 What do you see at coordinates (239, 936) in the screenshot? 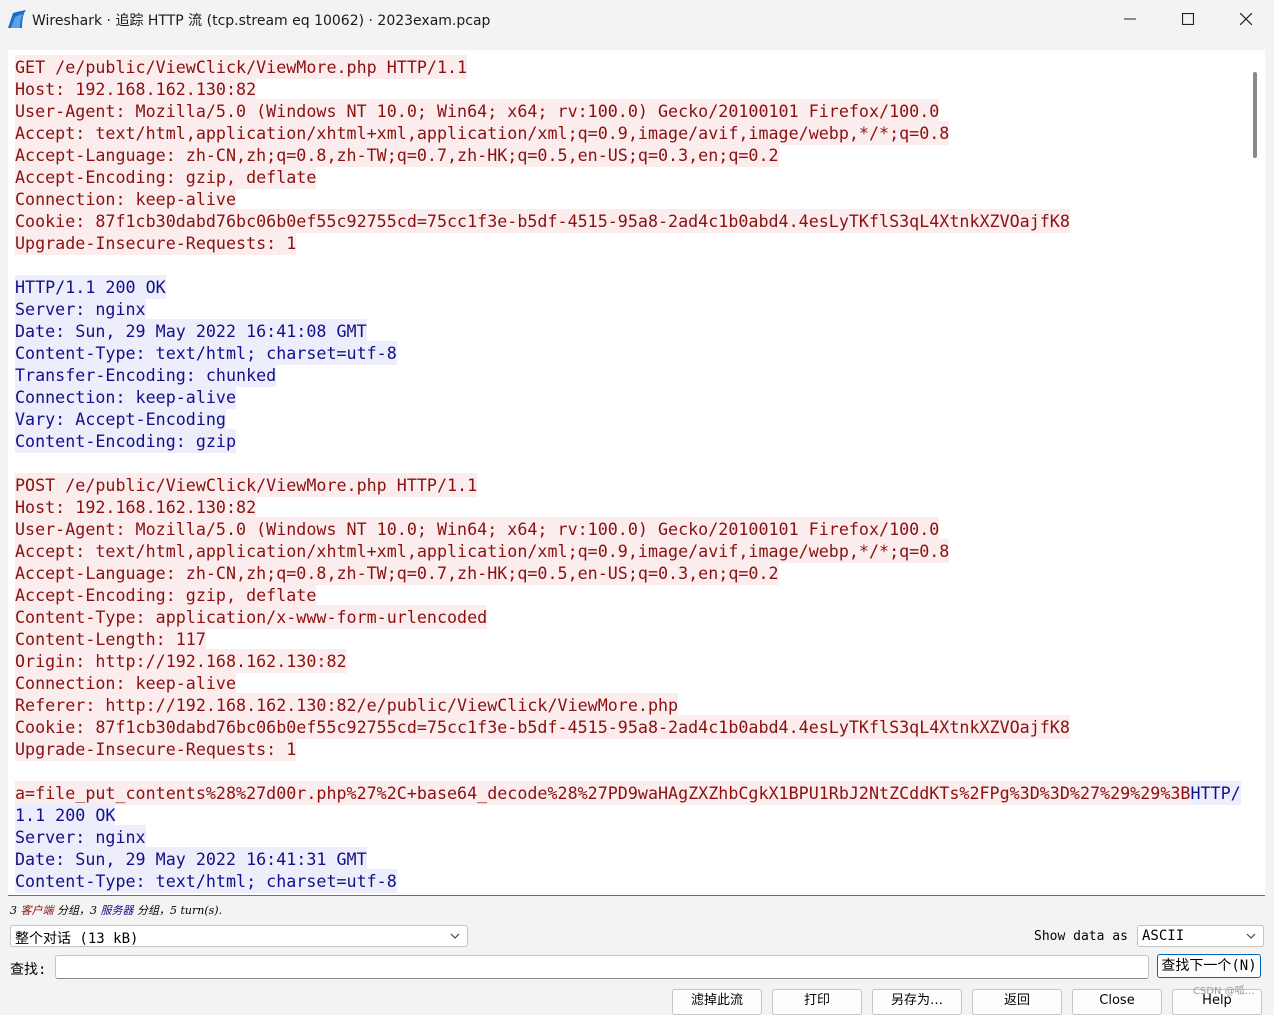
I see `conversation-select: 整个对话 (13 kB)` at bounding box center [239, 936].